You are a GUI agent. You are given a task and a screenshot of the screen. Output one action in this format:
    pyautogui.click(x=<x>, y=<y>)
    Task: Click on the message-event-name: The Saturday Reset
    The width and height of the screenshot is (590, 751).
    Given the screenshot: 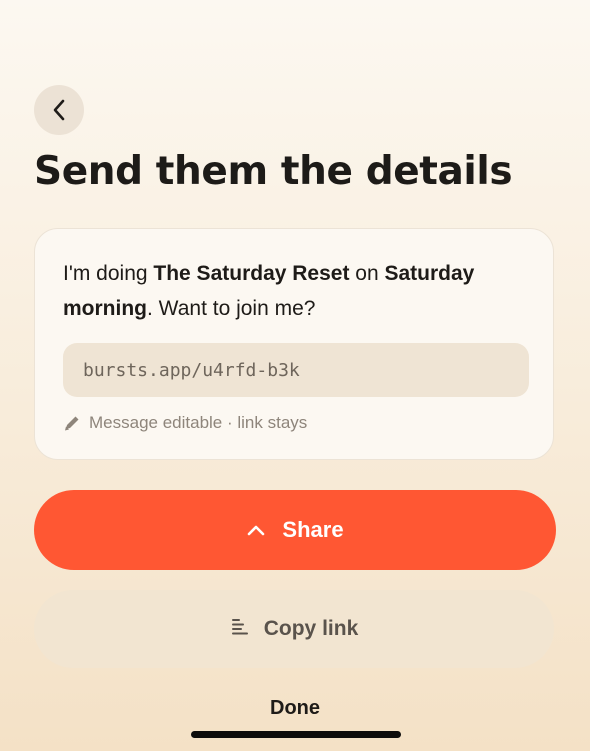 What is the action you would take?
    pyautogui.click(x=251, y=273)
    